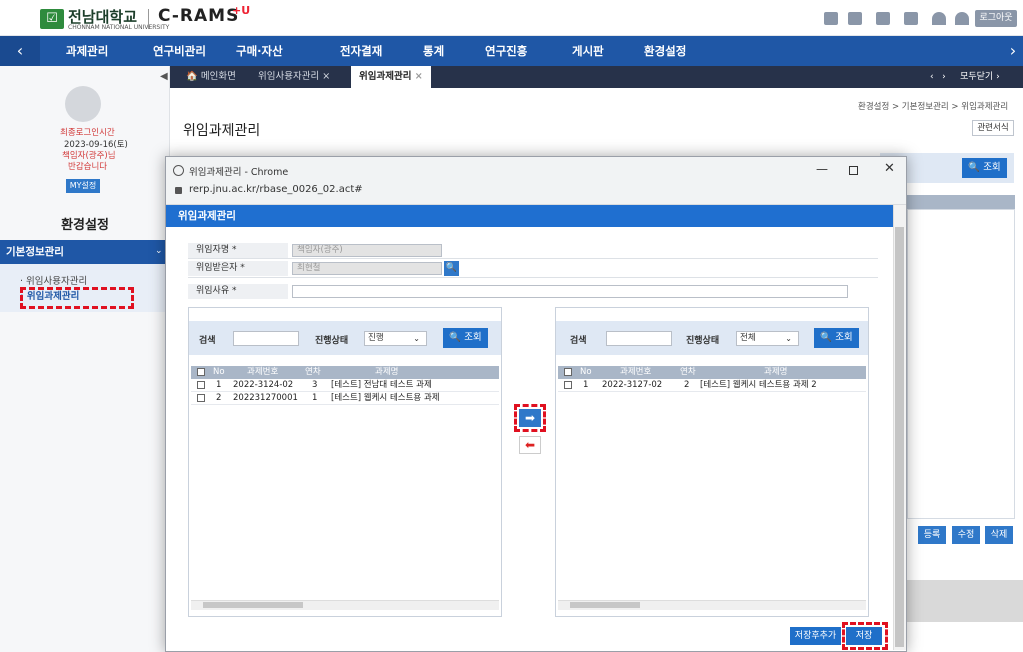 The image size is (1023, 652). Describe the element at coordinates (899, 437) in the screenshot. I see `popup-scroll-thumb` at that location.